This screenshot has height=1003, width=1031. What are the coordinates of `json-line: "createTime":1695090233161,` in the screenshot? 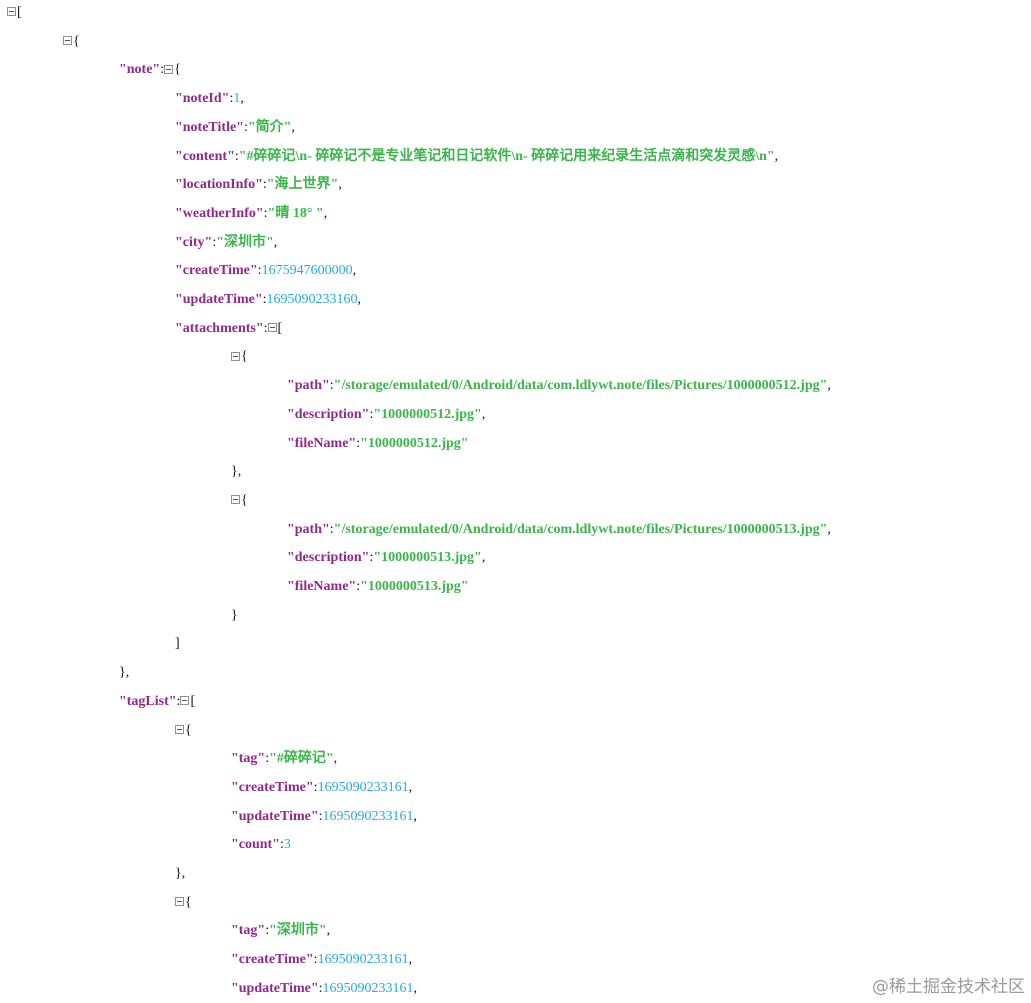 It's located at (321, 788).